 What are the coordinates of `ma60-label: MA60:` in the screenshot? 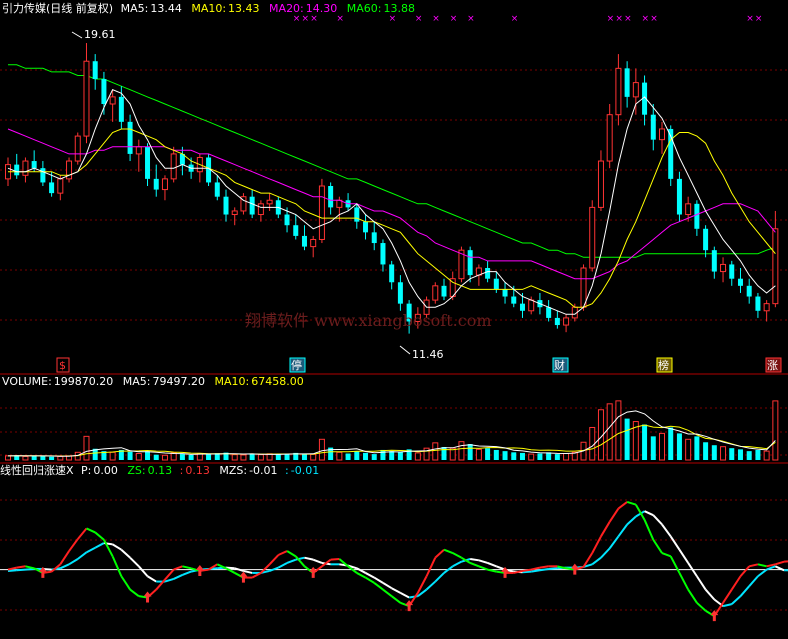 It's located at (364, 8).